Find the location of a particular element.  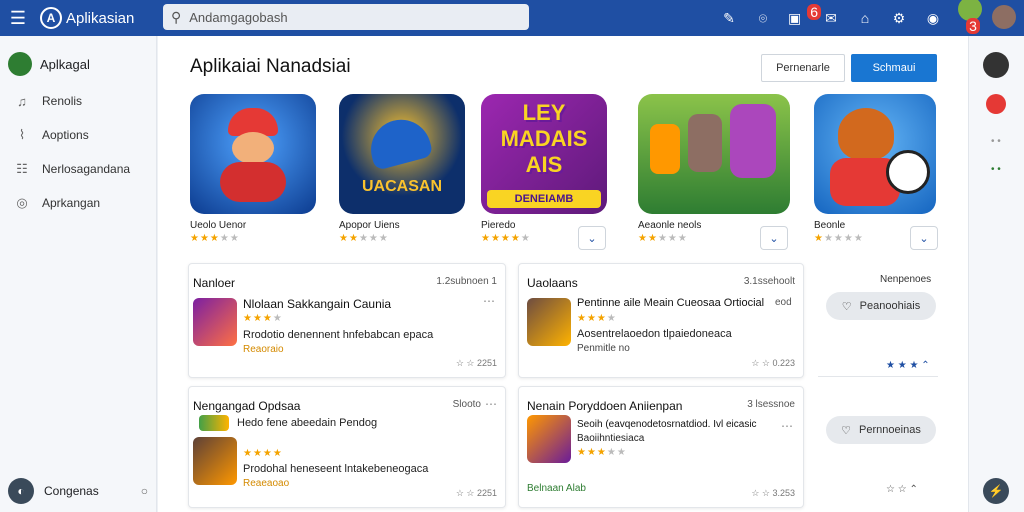

rail-avatar is located at coordinates (996, 65).